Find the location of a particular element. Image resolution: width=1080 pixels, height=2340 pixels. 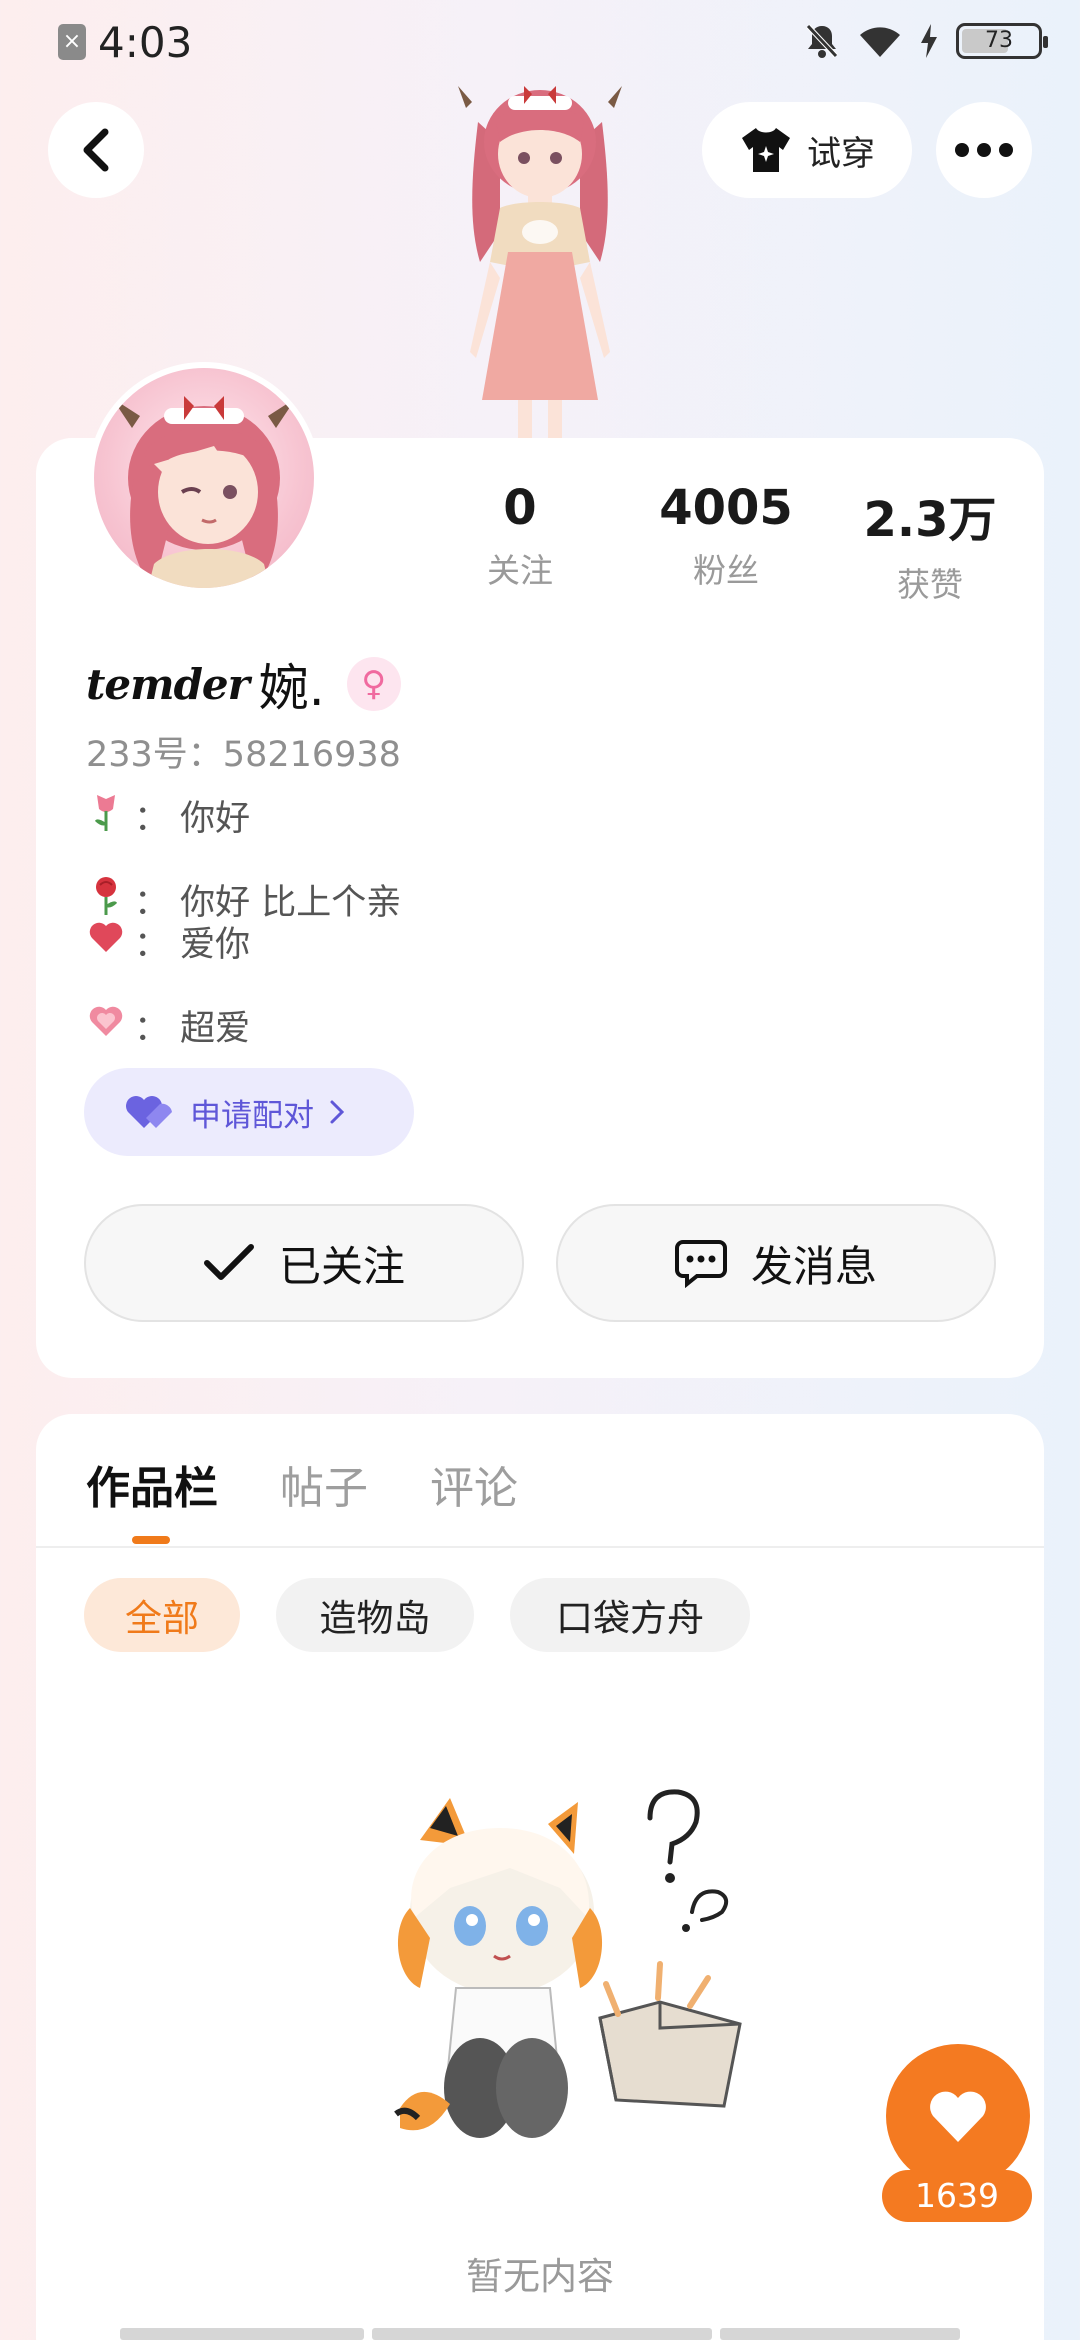

tab-active-indicator is located at coordinates (151, 1540).